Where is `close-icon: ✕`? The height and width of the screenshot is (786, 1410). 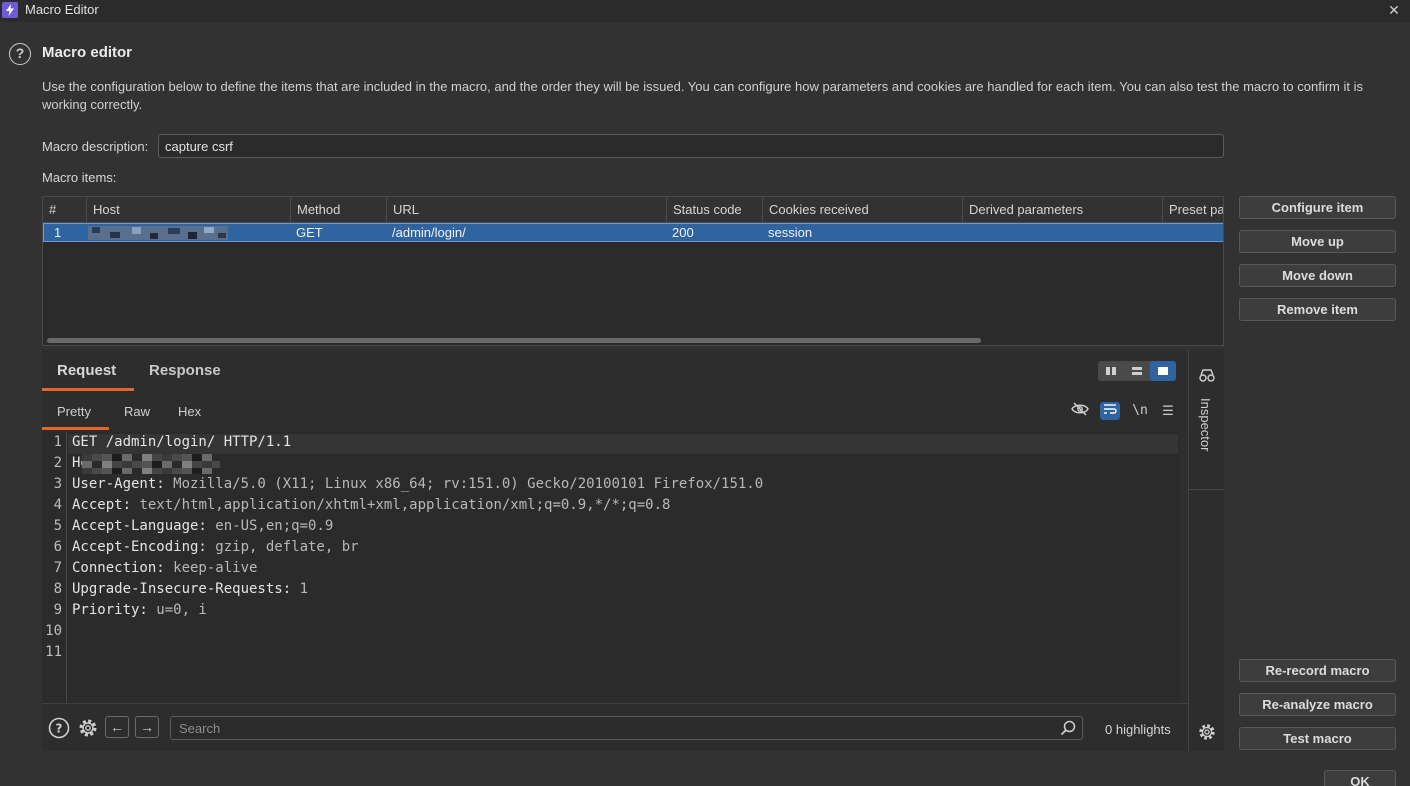
close-icon: ✕ is located at coordinates (1394, 10).